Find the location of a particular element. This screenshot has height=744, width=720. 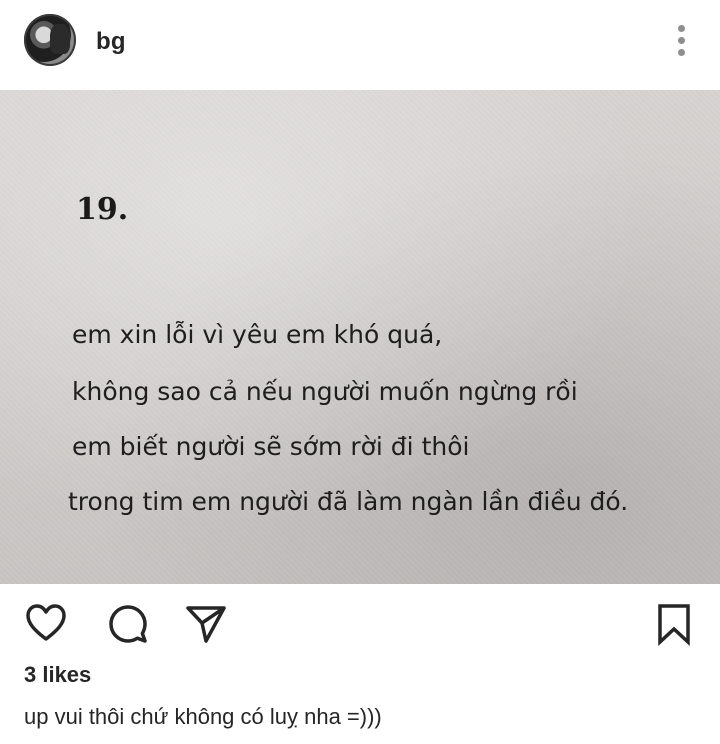

paper-plane-icon is located at coordinates (206, 624).